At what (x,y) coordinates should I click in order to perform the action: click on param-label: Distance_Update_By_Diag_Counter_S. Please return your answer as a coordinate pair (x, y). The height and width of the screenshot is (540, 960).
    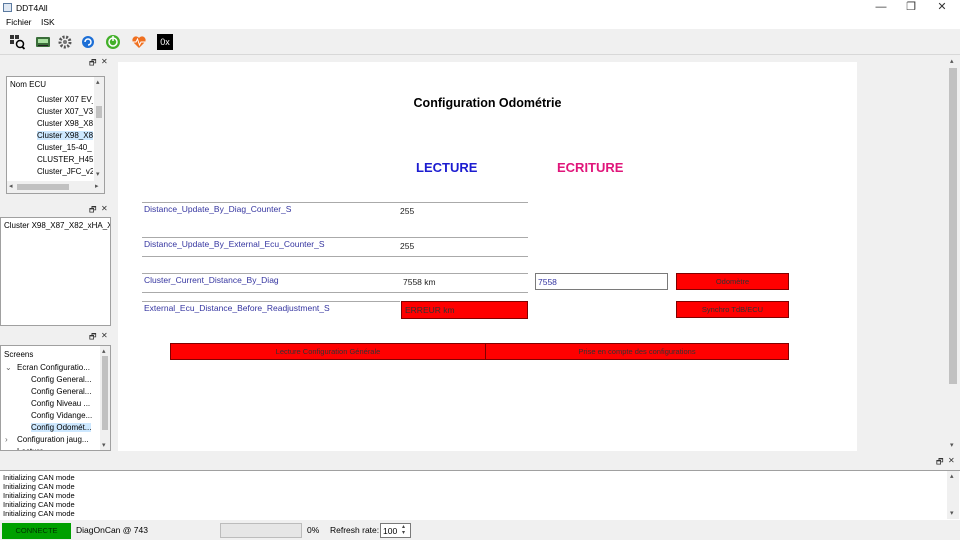
    Looking at the image, I should click on (218, 209).